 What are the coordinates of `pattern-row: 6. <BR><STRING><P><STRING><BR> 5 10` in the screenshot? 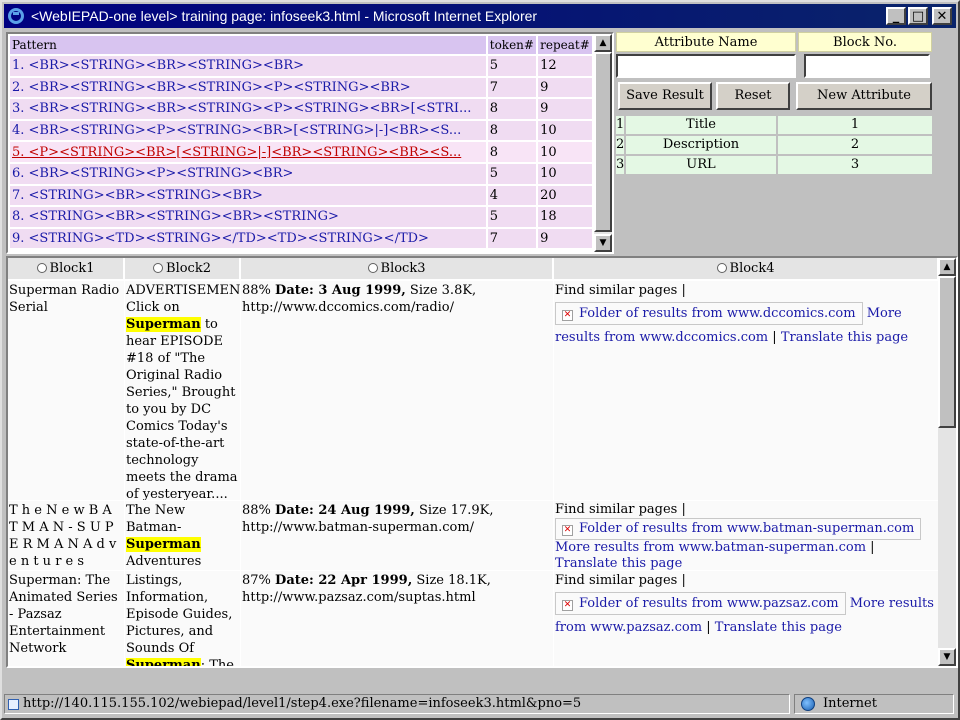 It's located at (301, 173).